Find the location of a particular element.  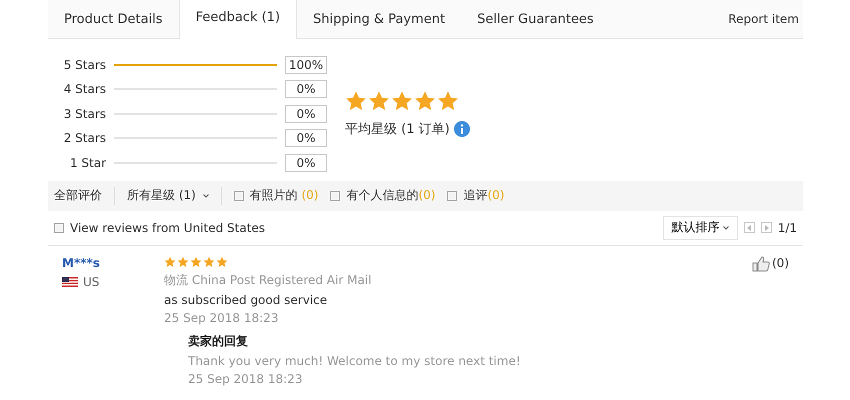

percent-value: 100% is located at coordinates (306, 65).